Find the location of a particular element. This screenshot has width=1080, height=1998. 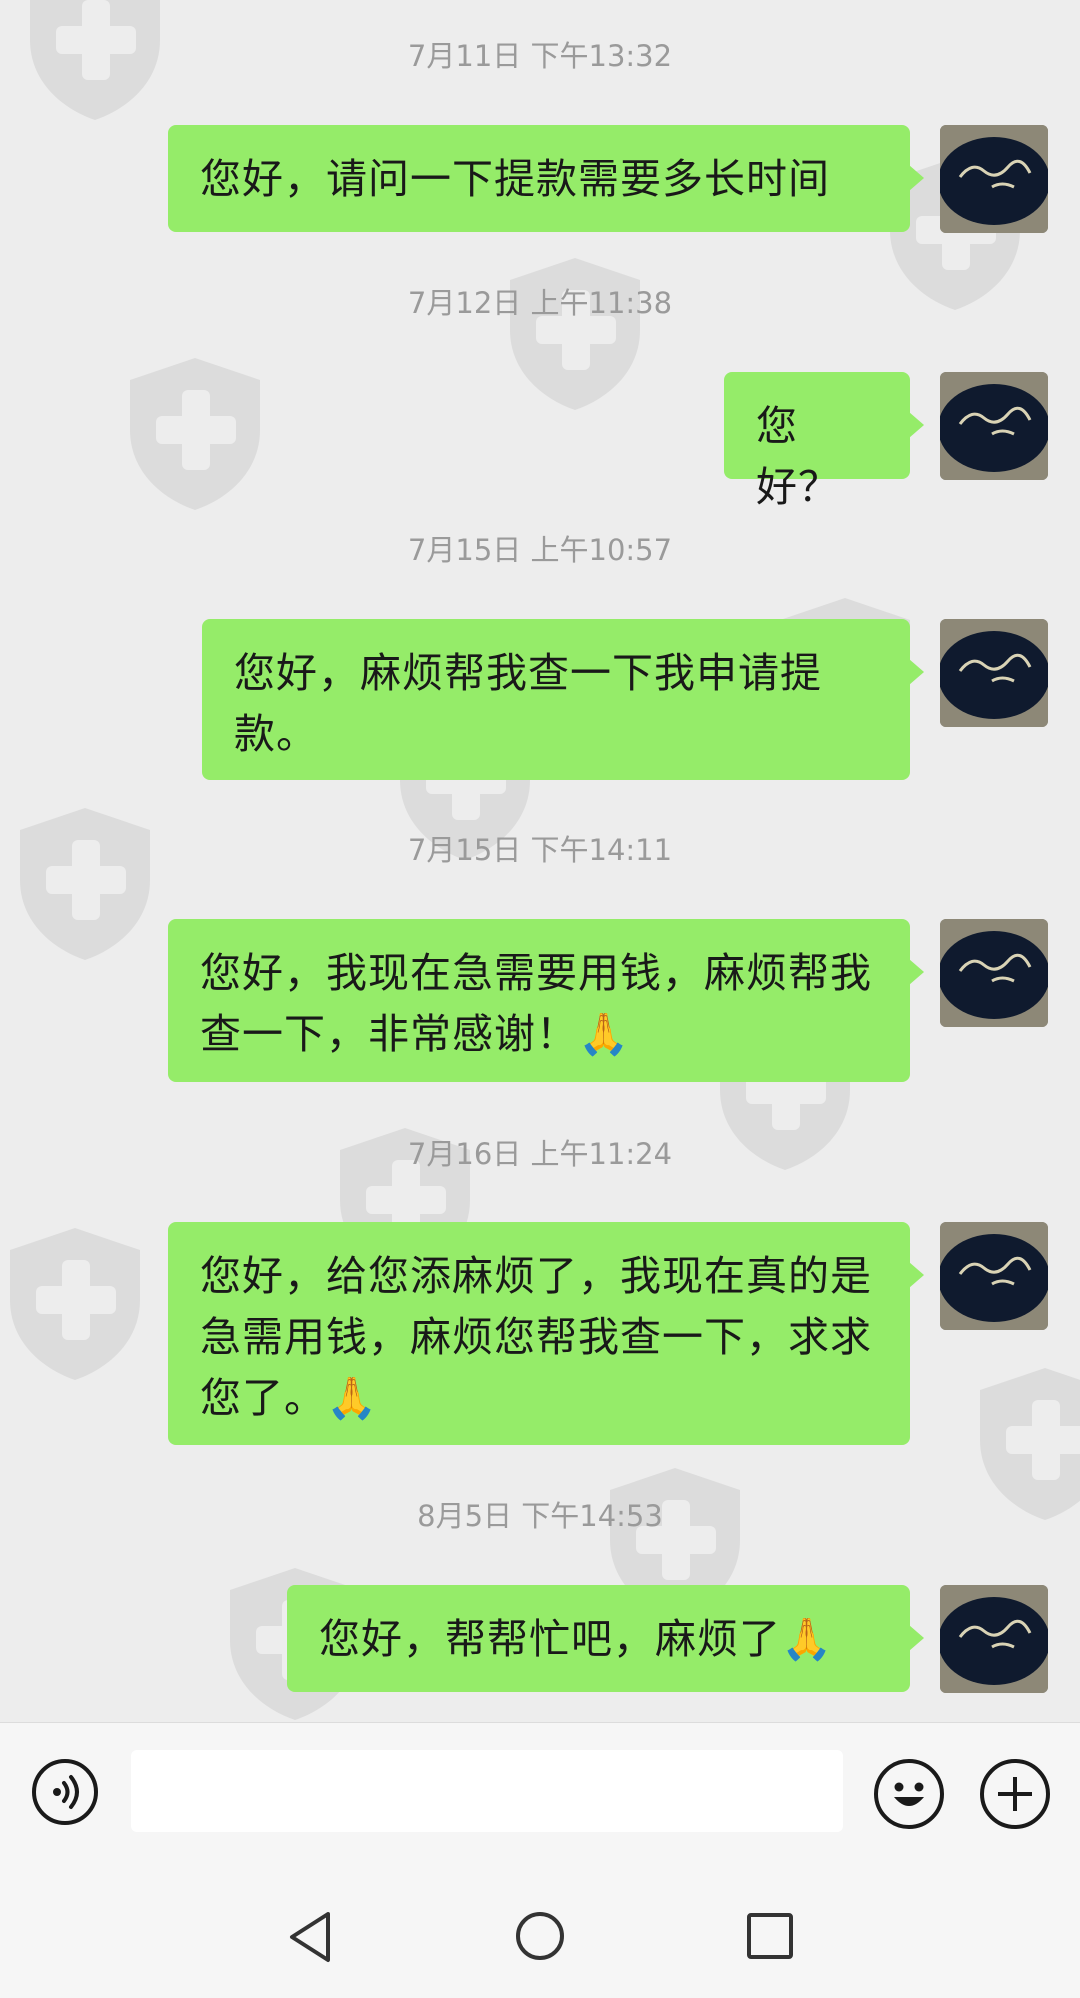

message-timestamp: 7月11日 下午13:32 is located at coordinates (540, 56).